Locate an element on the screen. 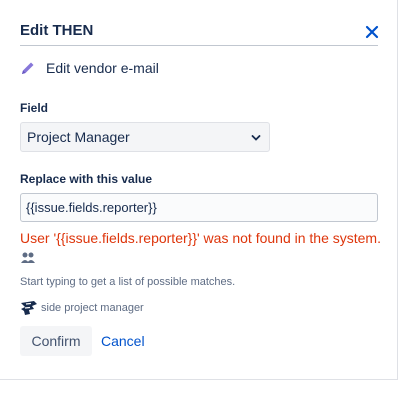  action-subtitle: Edit vendor e-mail is located at coordinates (102, 68).